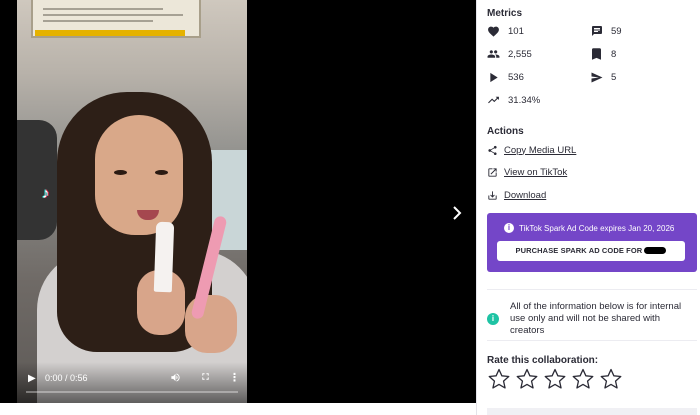  I want to click on chevron-right-icon, so click(457, 213).